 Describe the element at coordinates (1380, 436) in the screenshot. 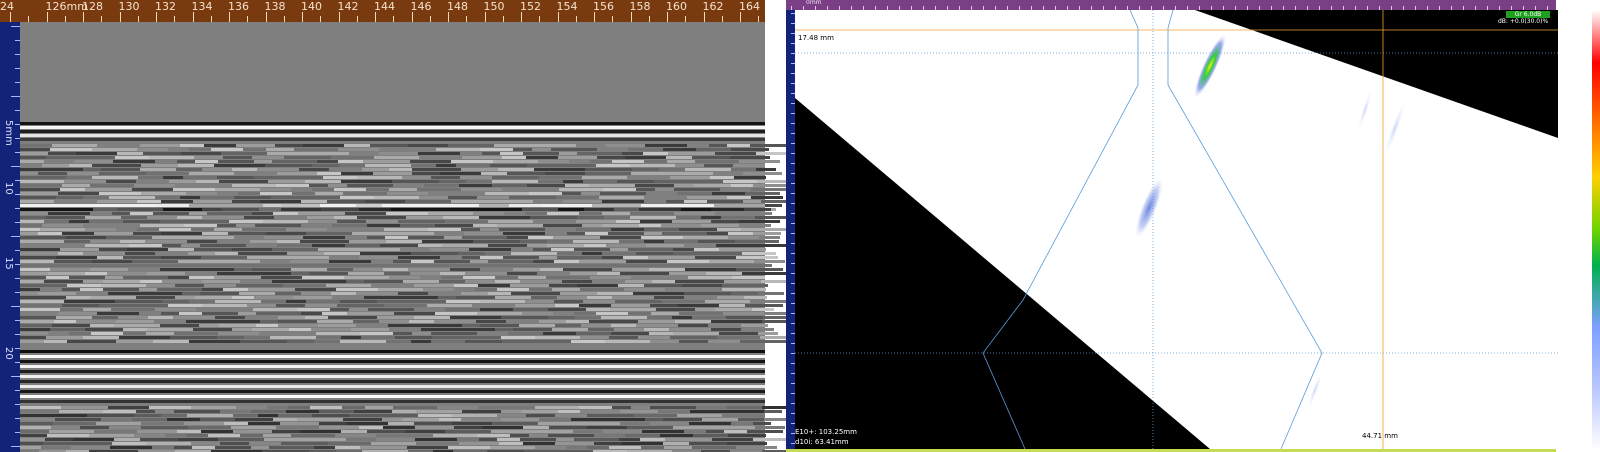

I see `index-distance-label: 44.71 mm` at that location.